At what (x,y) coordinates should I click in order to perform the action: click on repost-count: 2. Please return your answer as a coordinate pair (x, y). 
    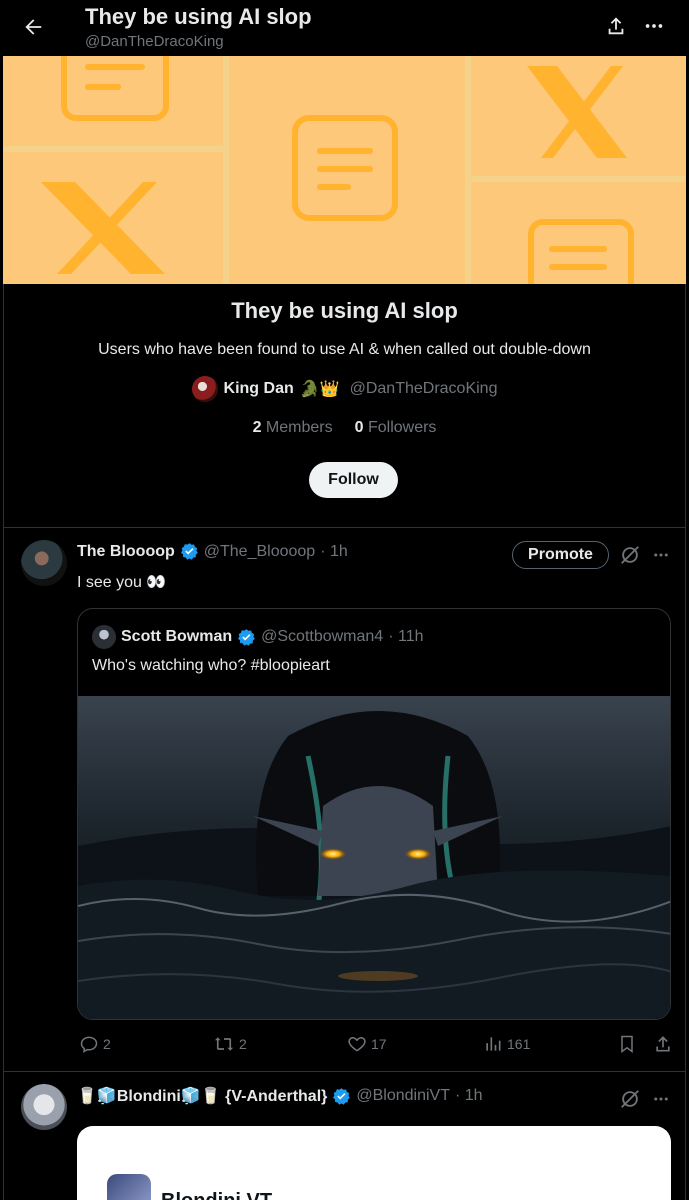
    Looking at the image, I should click on (243, 1044).